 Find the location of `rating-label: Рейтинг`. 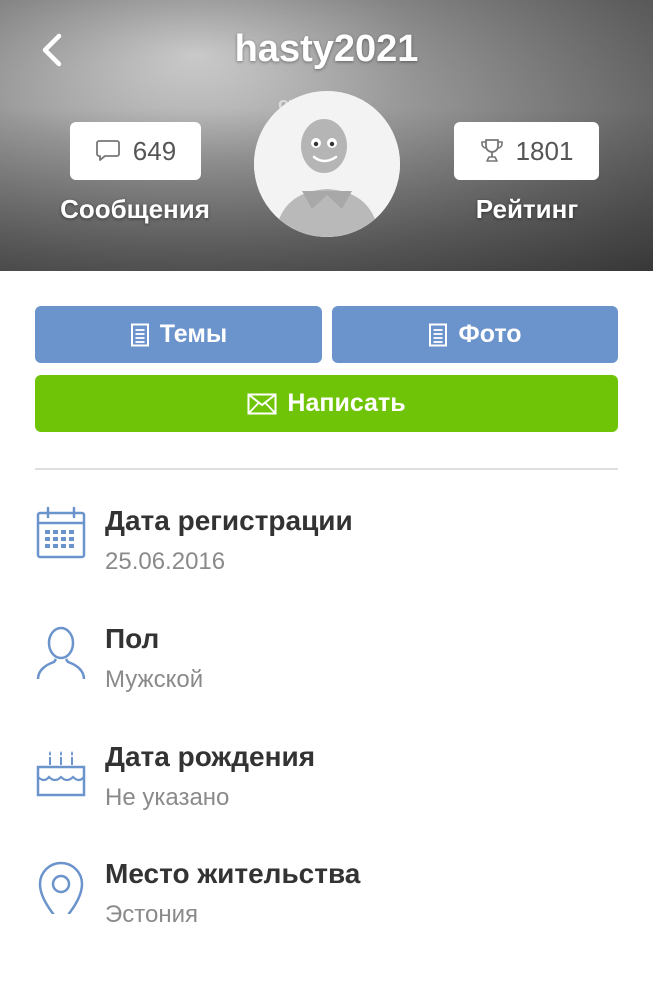

rating-label: Рейтинг is located at coordinates (527, 209).